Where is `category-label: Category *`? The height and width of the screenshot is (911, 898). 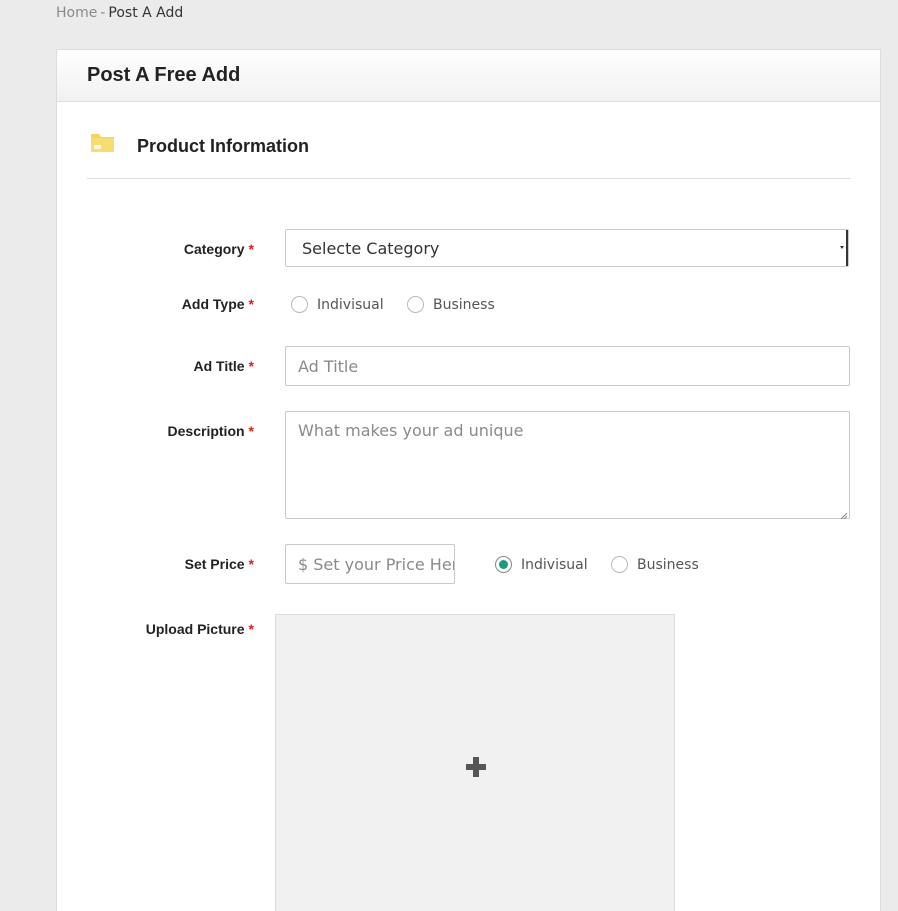
category-label: Category * is located at coordinates (218, 249).